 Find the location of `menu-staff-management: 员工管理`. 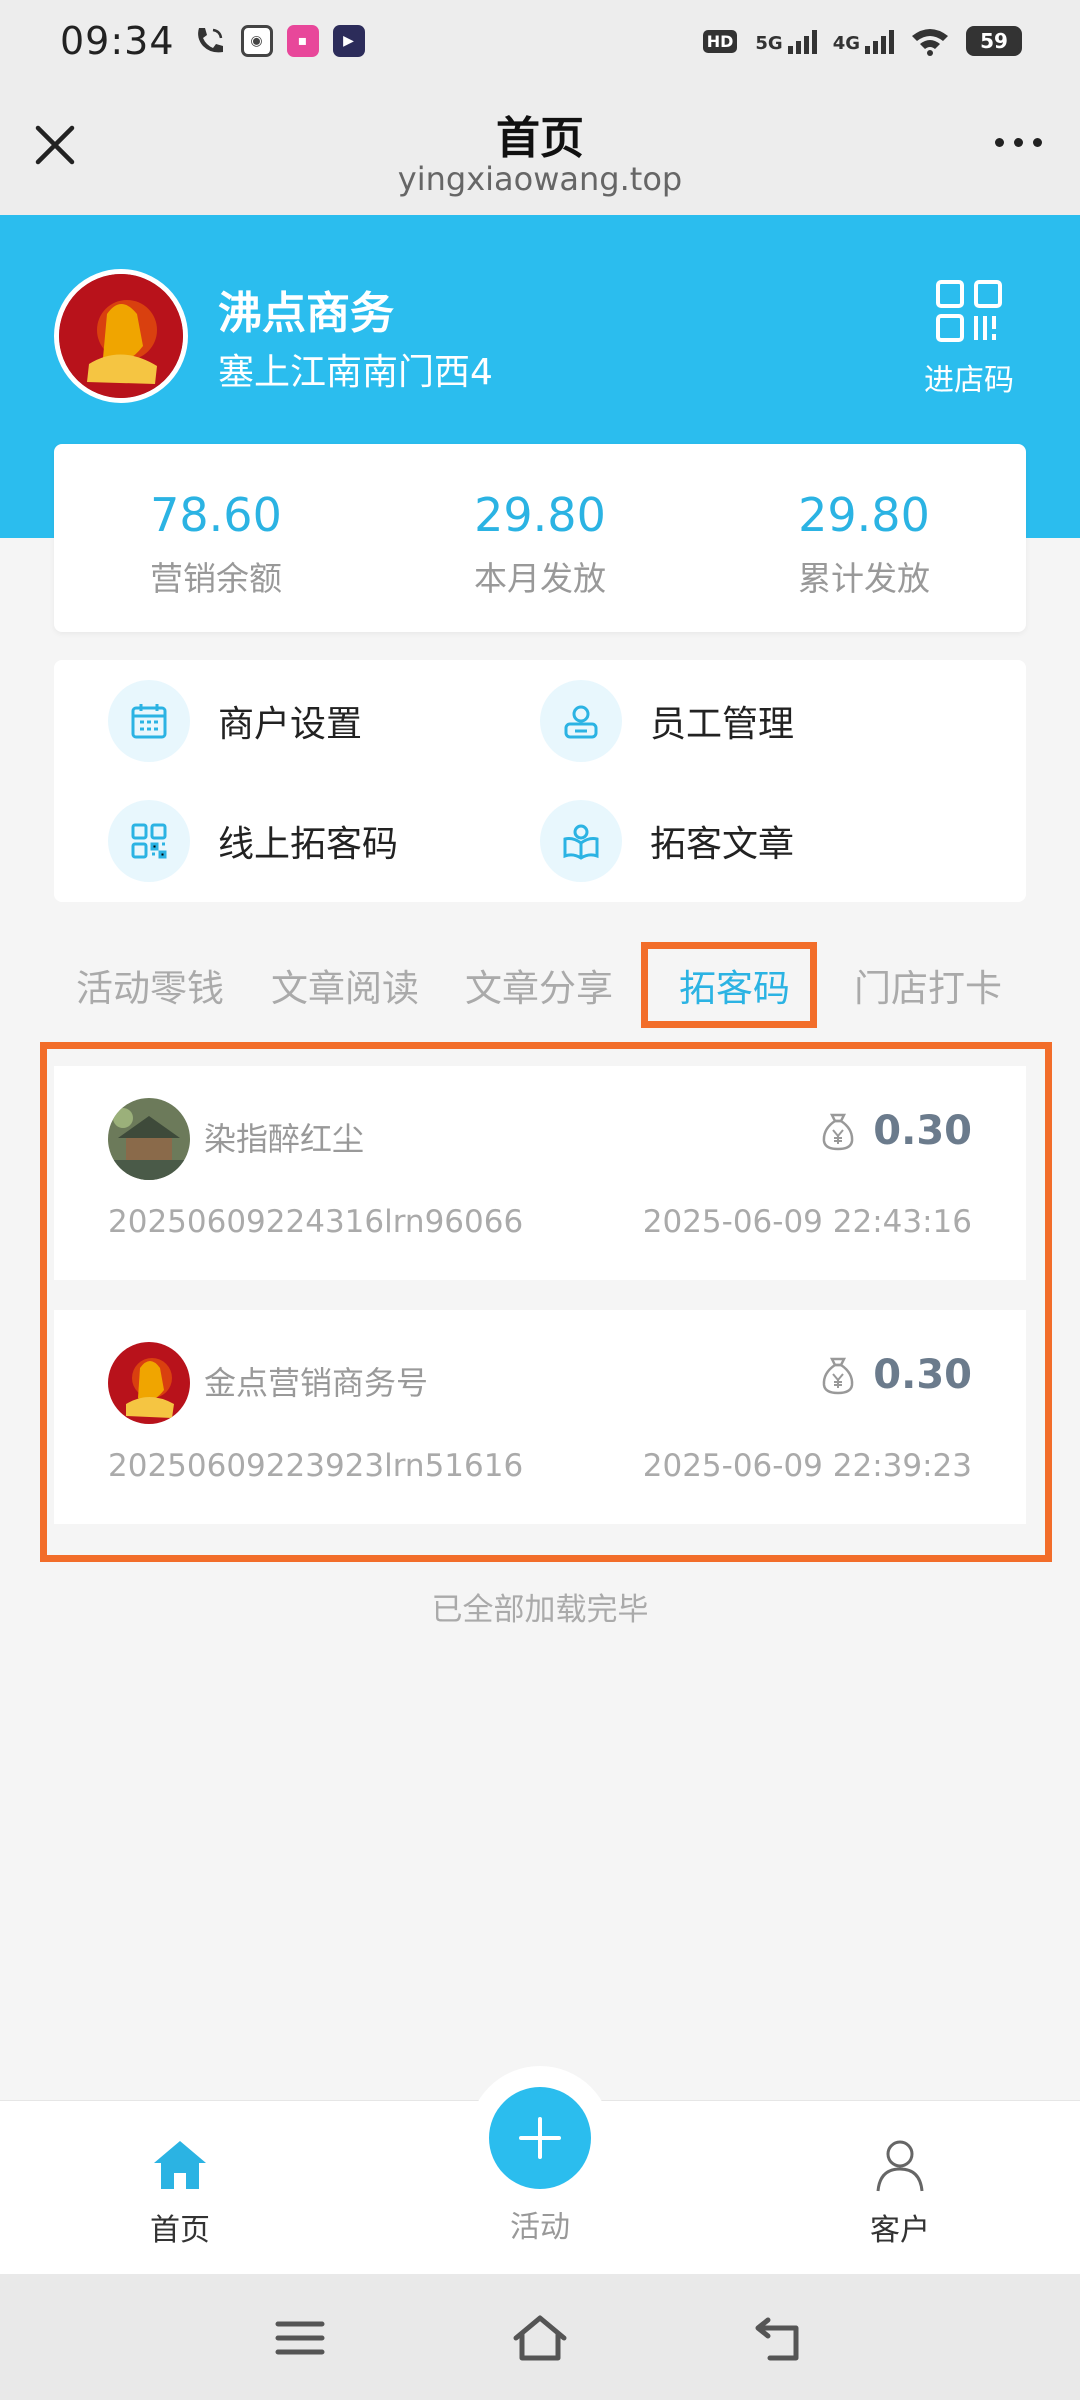

menu-staff-management: 员工管理 is located at coordinates (667, 721).